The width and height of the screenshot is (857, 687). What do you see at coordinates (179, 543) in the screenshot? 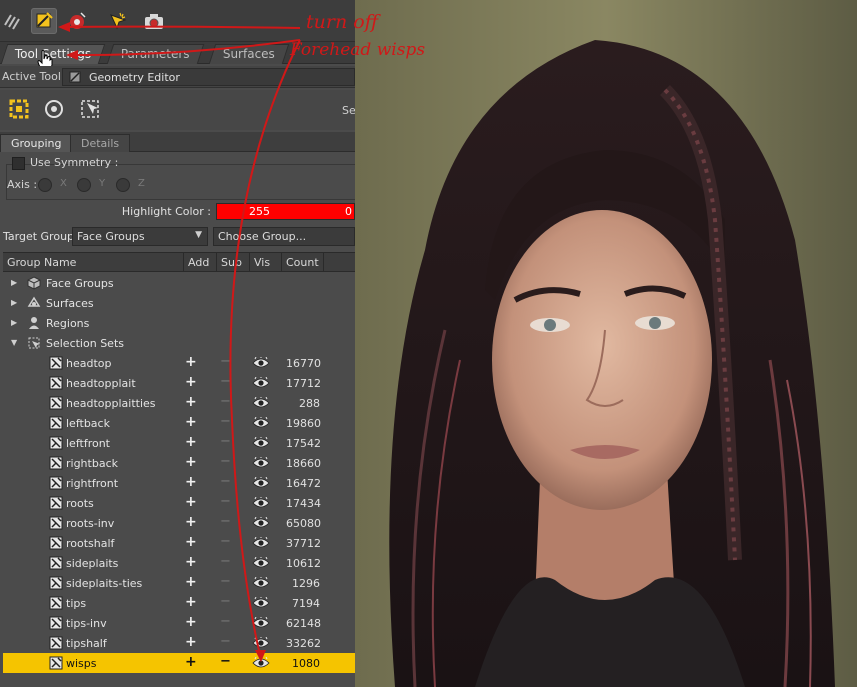
I see `selection-set-row: rootshalf + − 37712` at bounding box center [179, 543].